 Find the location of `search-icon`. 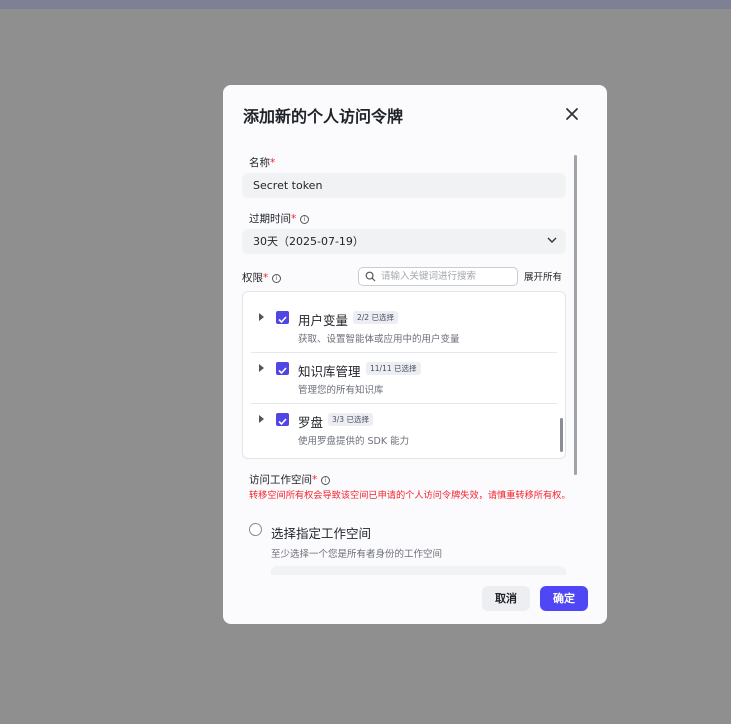

search-icon is located at coordinates (370, 276).